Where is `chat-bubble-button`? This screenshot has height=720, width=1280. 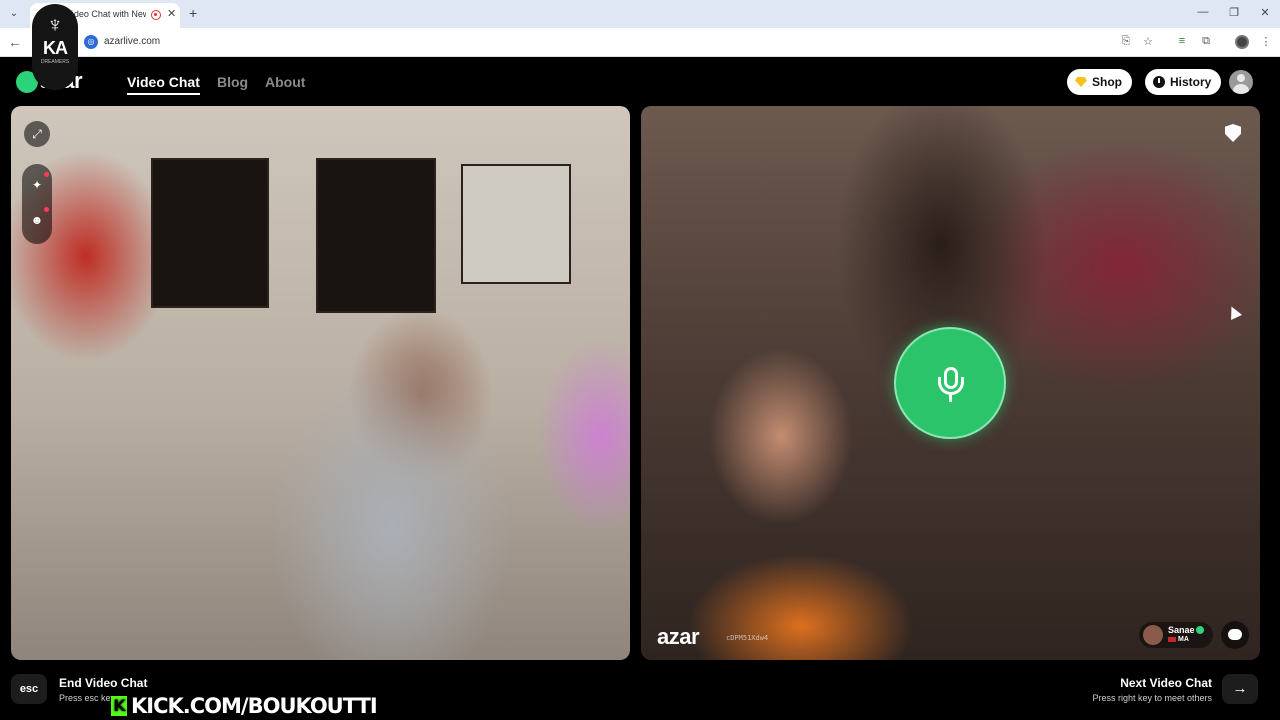
chat-bubble-button is located at coordinates (1235, 635).